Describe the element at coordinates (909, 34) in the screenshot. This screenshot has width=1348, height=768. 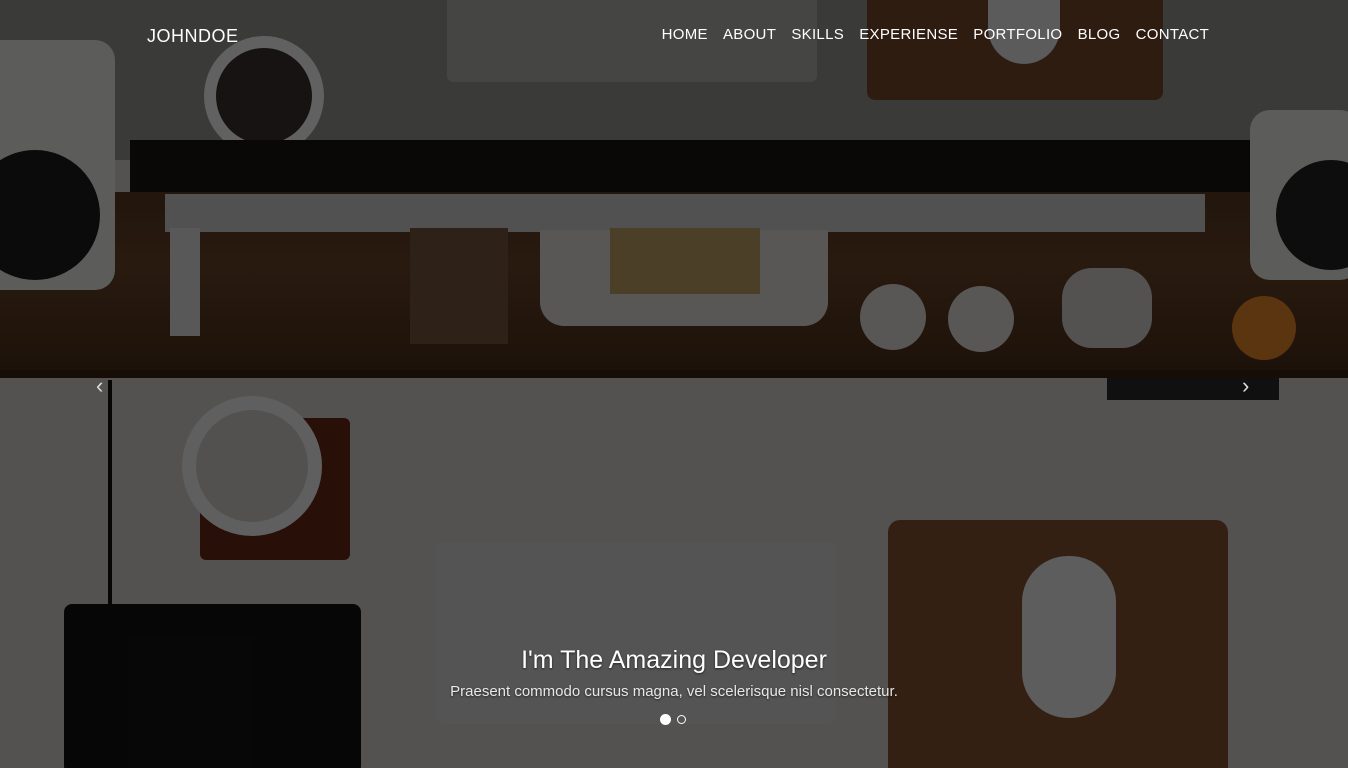
I see `nav-item-experience: EXPERIENSE` at that location.